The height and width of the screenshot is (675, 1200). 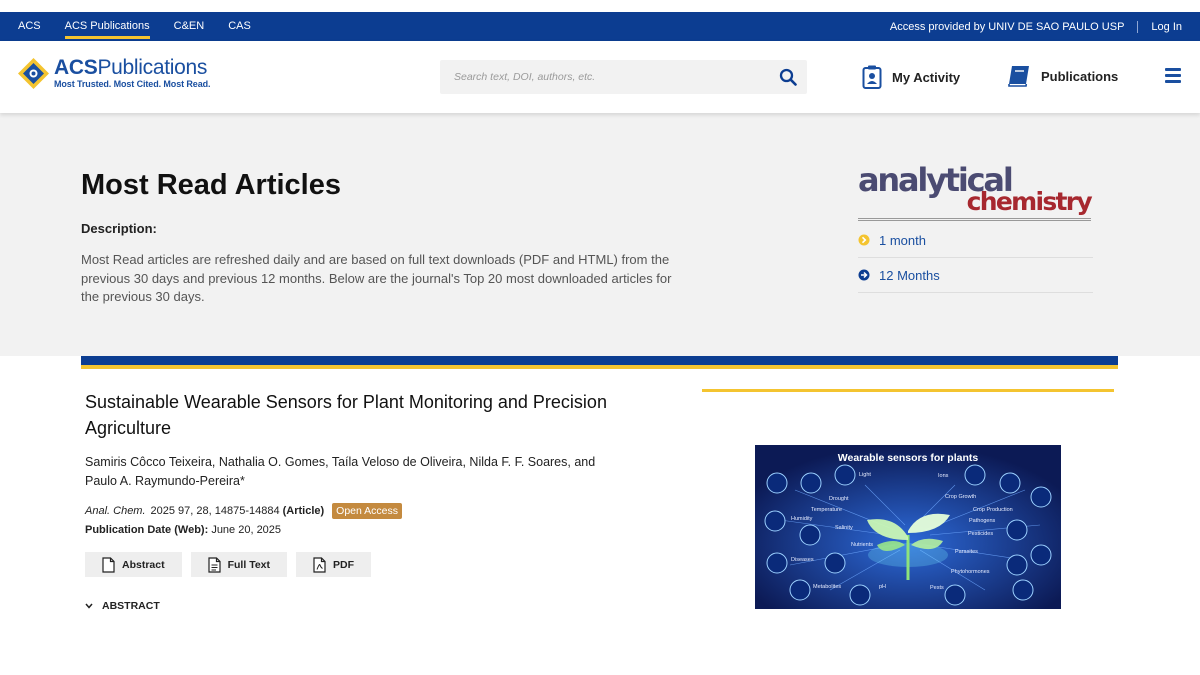 What do you see at coordinates (974, 219) in the screenshot?
I see `journal-logo-rule` at bounding box center [974, 219].